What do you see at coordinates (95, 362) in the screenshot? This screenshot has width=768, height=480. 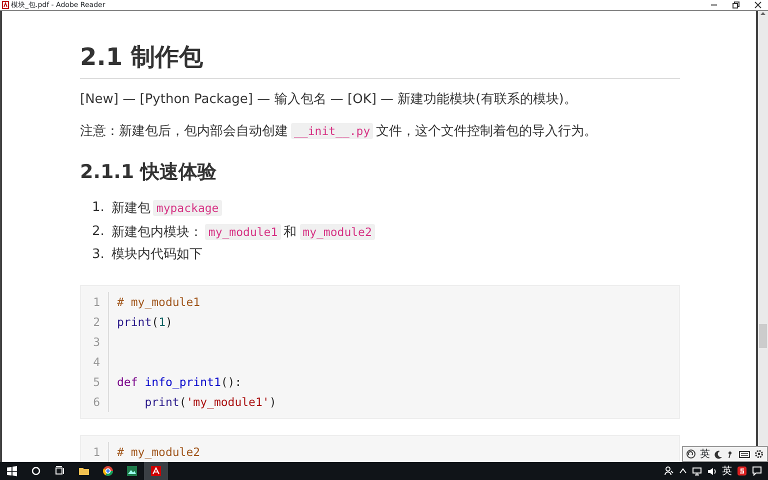 I see `line-number: 4` at bounding box center [95, 362].